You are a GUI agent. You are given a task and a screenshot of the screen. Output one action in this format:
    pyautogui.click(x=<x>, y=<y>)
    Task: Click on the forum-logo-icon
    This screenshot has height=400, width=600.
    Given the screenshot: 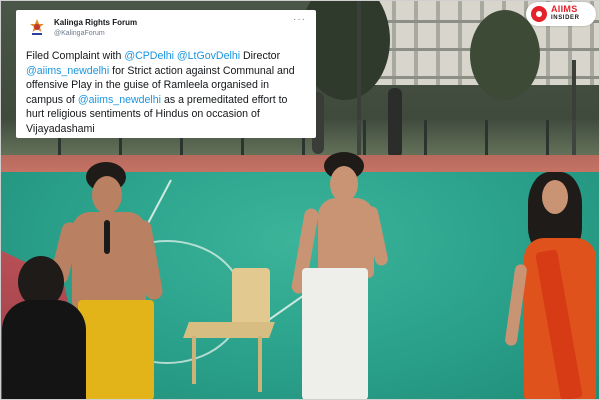 What is the action you would take?
    pyautogui.click(x=37, y=28)
    